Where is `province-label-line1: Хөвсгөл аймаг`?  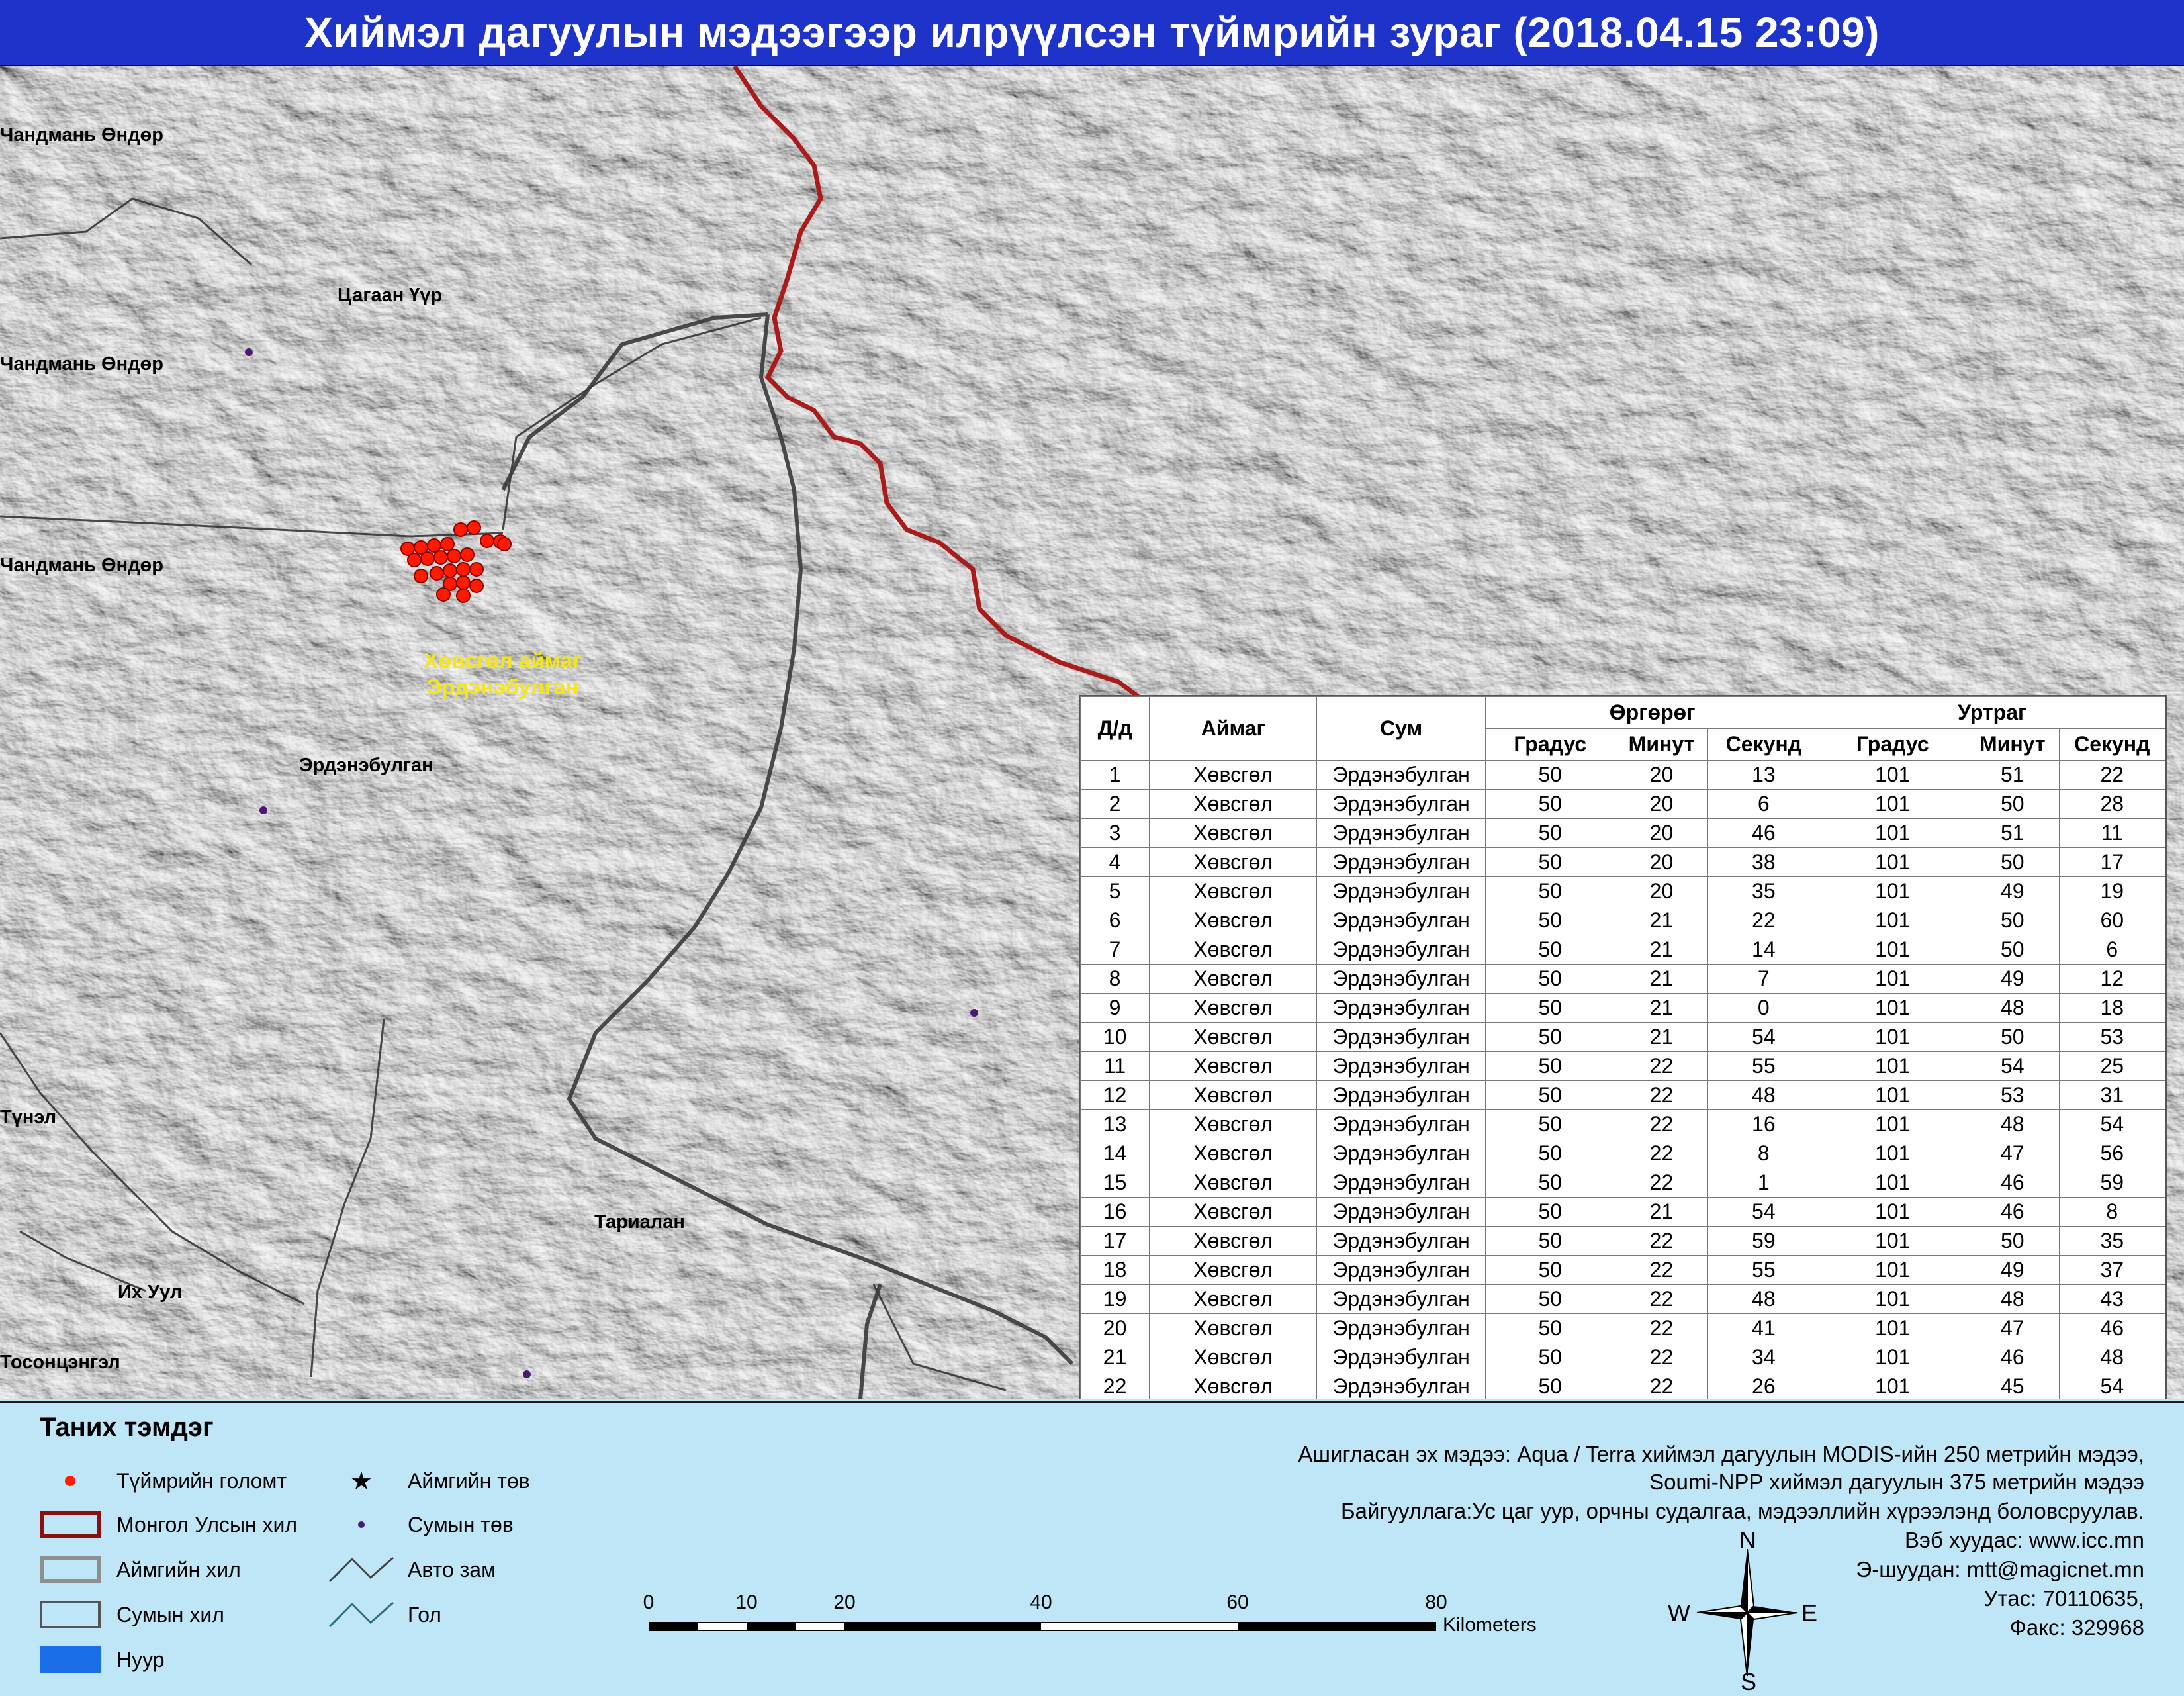 province-label-line1: Хөвсгөл аймаг is located at coordinates (503, 660).